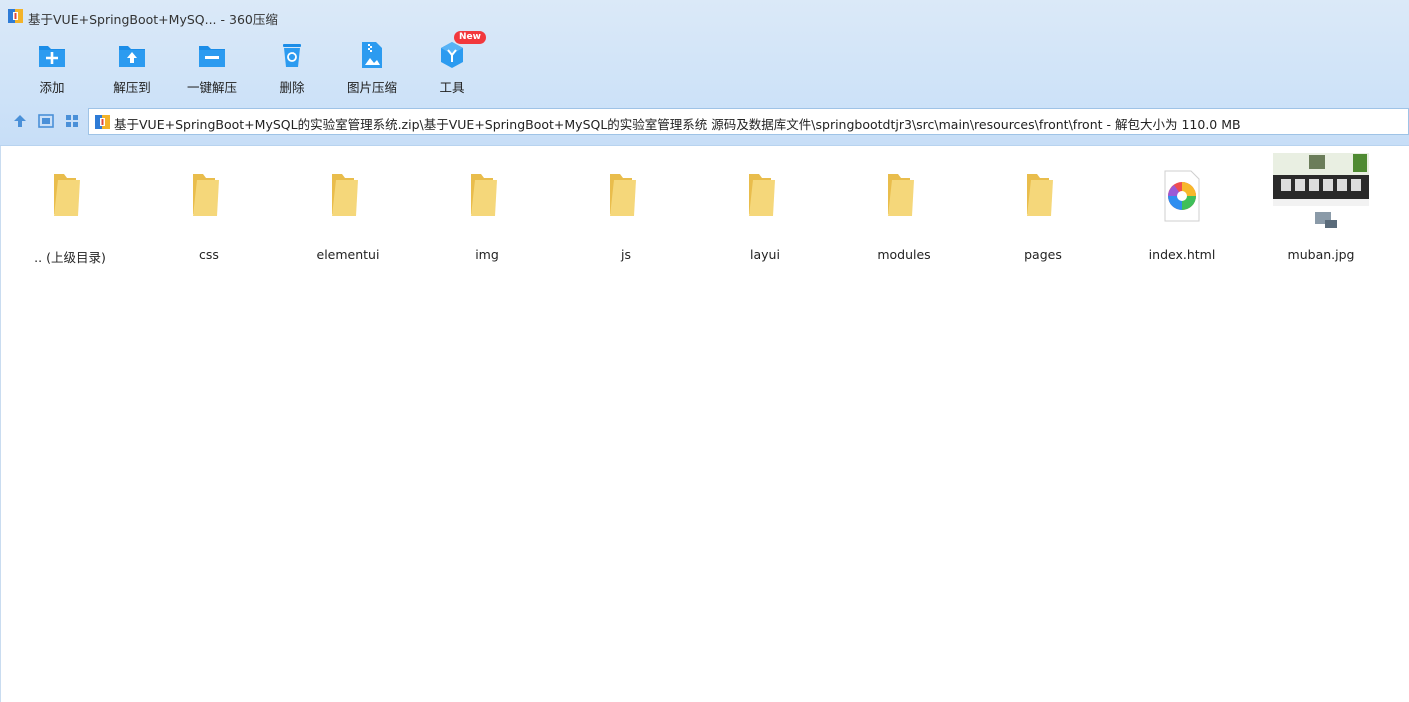 The image size is (1409, 702). What do you see at coordinates (72, 121) in the screenshot?
I see `grid-view-icon` at bounding box center [72, 121].